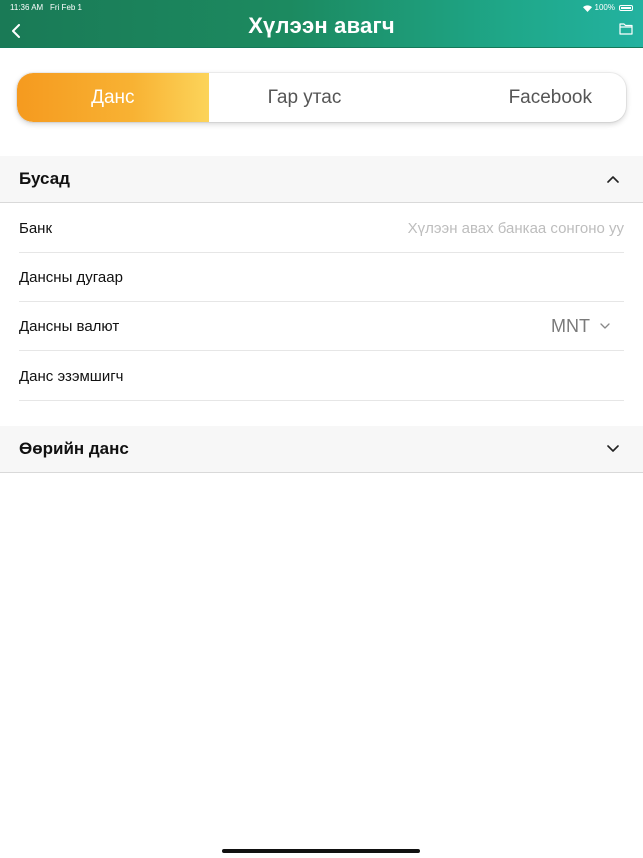 The height and width of the screenshot is (858, 643). What do you see at coordinates (113, 97) in the screenshot?
I see `tab-account: Данс` at bounding box center [113, 97].